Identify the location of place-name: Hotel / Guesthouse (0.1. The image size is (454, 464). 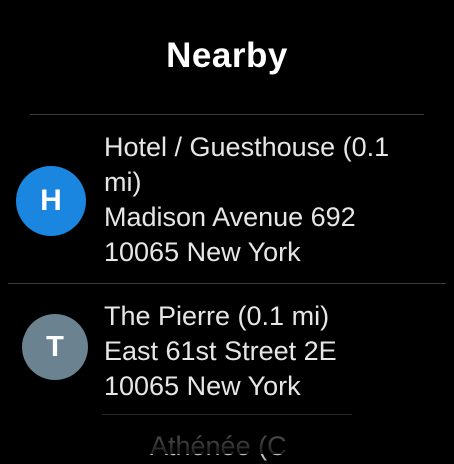
(247, 147).